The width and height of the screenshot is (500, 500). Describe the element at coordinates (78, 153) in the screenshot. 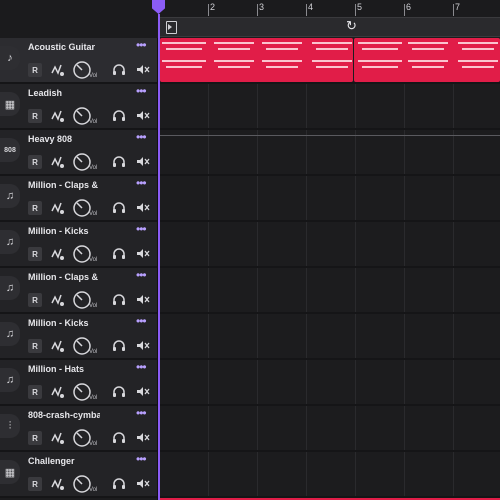

I see `track-header: 808 Heavy 808 ••• R Vol` at that location.